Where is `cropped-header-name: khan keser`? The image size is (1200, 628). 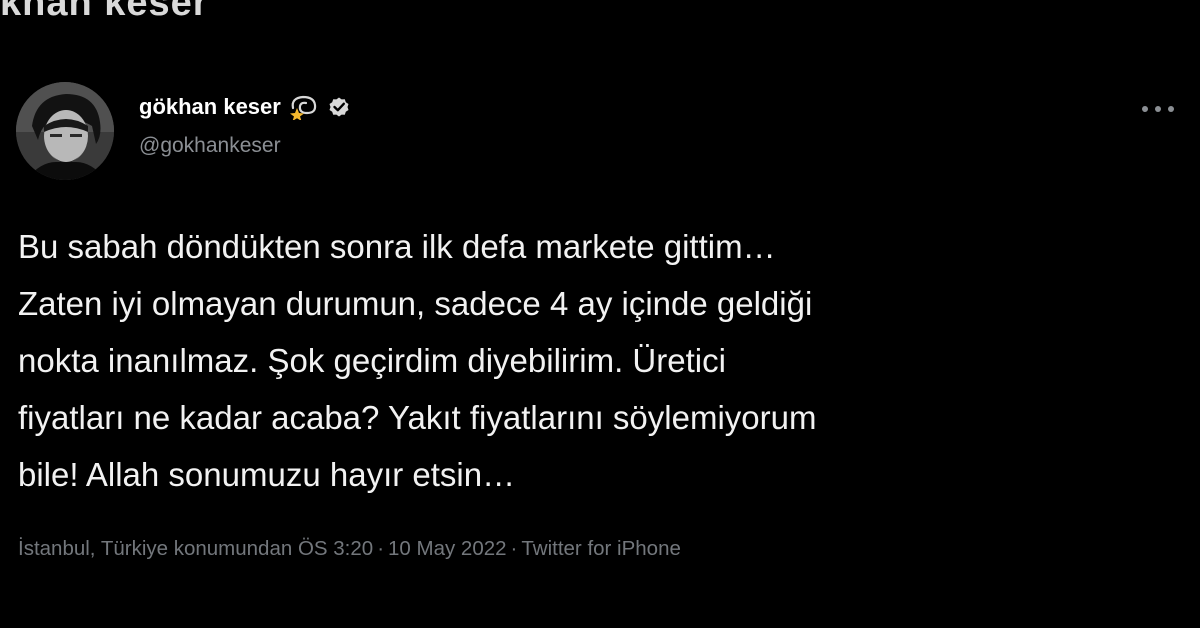
cropped-header-name: khan keser is located at coordinates (104, 12).